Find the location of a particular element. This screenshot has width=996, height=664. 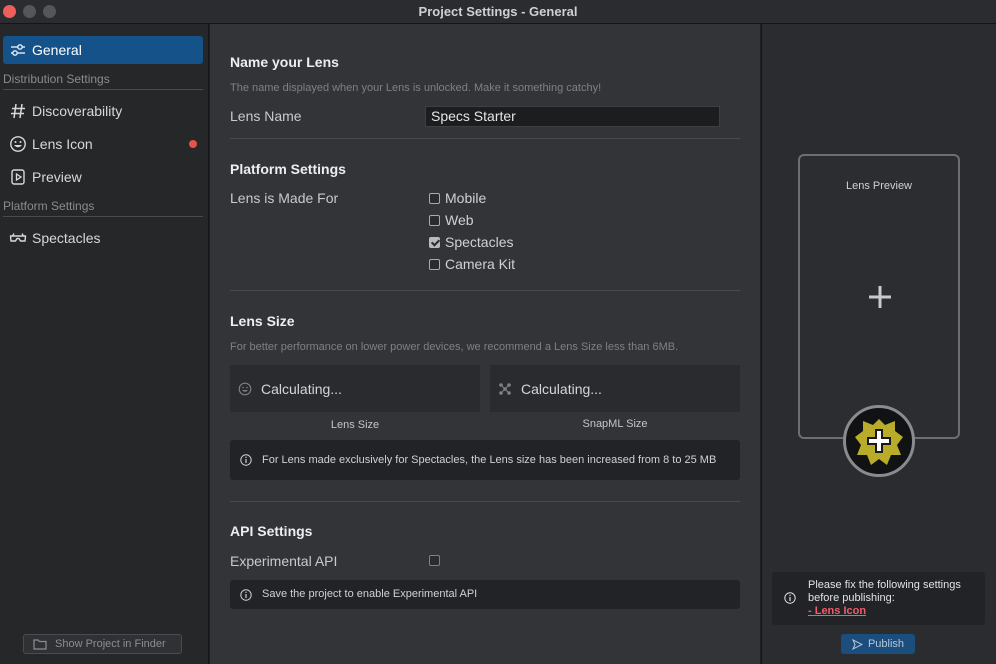

lens-icon-picker is located at coordinates (879, 441).